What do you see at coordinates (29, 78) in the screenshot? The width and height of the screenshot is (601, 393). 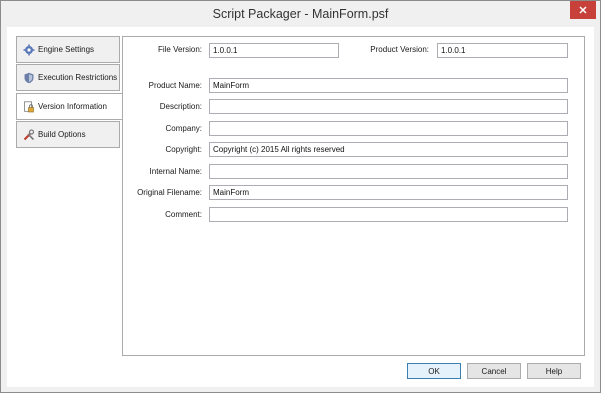 I see `shield-icon` at bounding box center [29, 78].